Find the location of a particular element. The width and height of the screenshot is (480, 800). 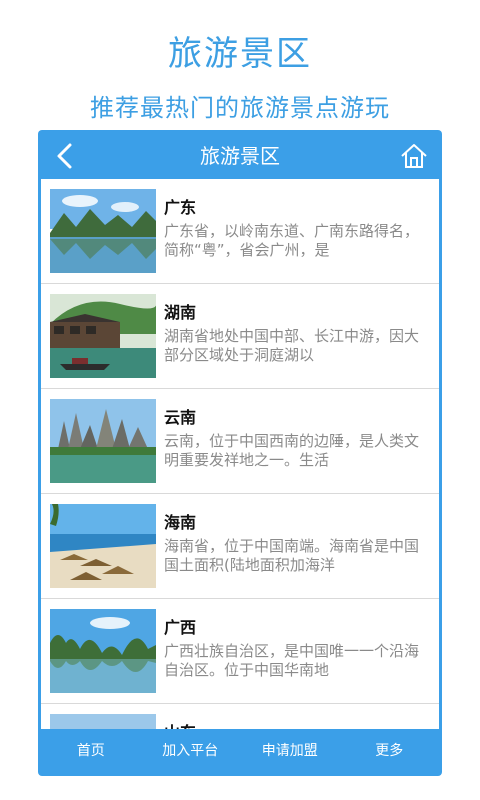

item-name: 广东 is located at coordinates (180, 207).